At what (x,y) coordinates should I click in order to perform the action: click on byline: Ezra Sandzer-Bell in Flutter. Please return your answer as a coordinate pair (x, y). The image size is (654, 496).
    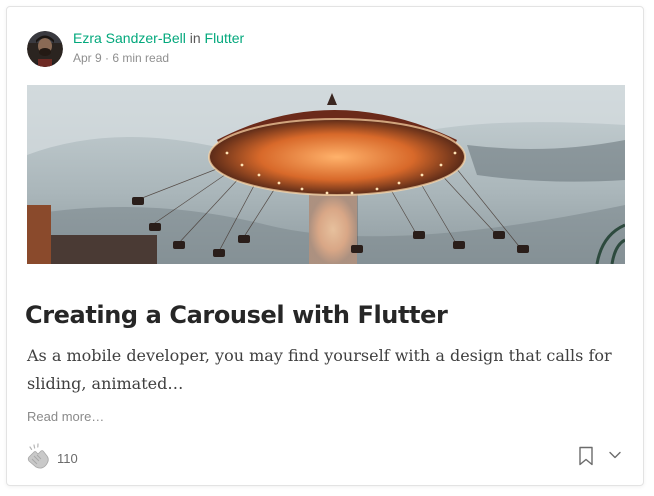
    Looking at the image, I should click on (158, 38).